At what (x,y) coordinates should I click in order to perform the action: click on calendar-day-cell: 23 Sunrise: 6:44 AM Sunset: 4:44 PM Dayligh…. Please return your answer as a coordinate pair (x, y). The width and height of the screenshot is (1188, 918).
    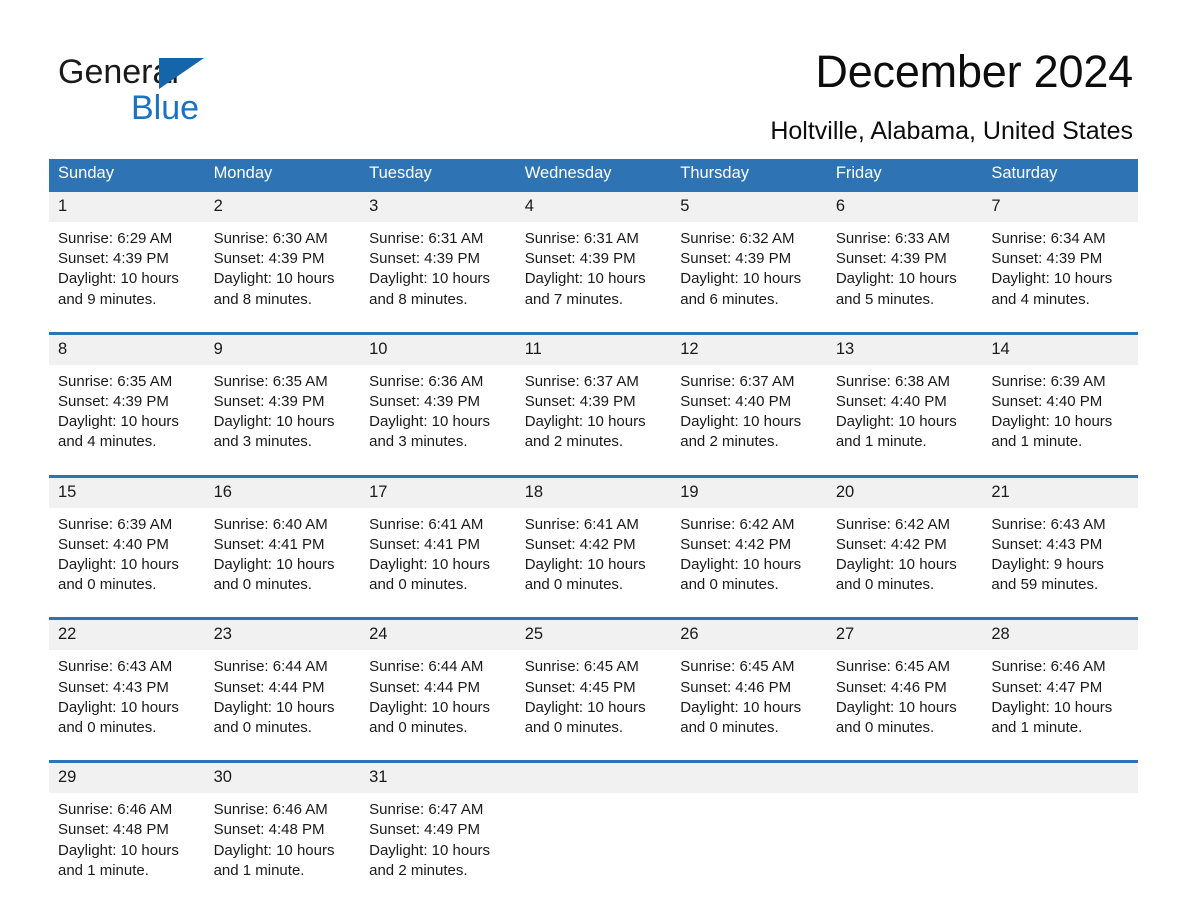
    Looking at the image, I should click on (282, 682).